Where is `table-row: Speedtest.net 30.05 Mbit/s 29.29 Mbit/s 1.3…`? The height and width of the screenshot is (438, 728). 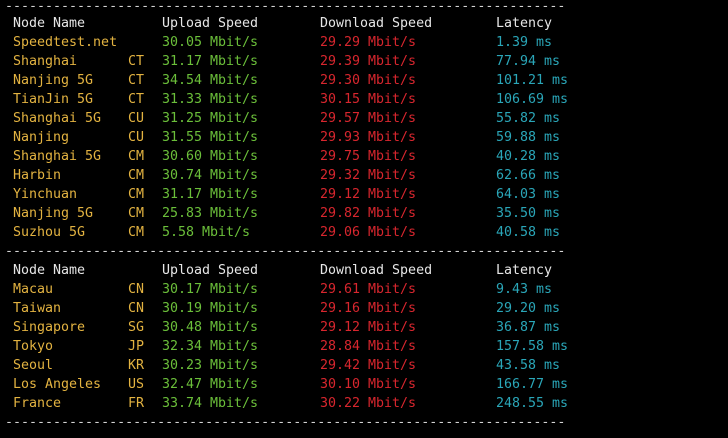 table-row: Speedtest.net 30.05 Mbit/s 29.29 Mbit/s 1.3… is located at coordinates (364, 42).